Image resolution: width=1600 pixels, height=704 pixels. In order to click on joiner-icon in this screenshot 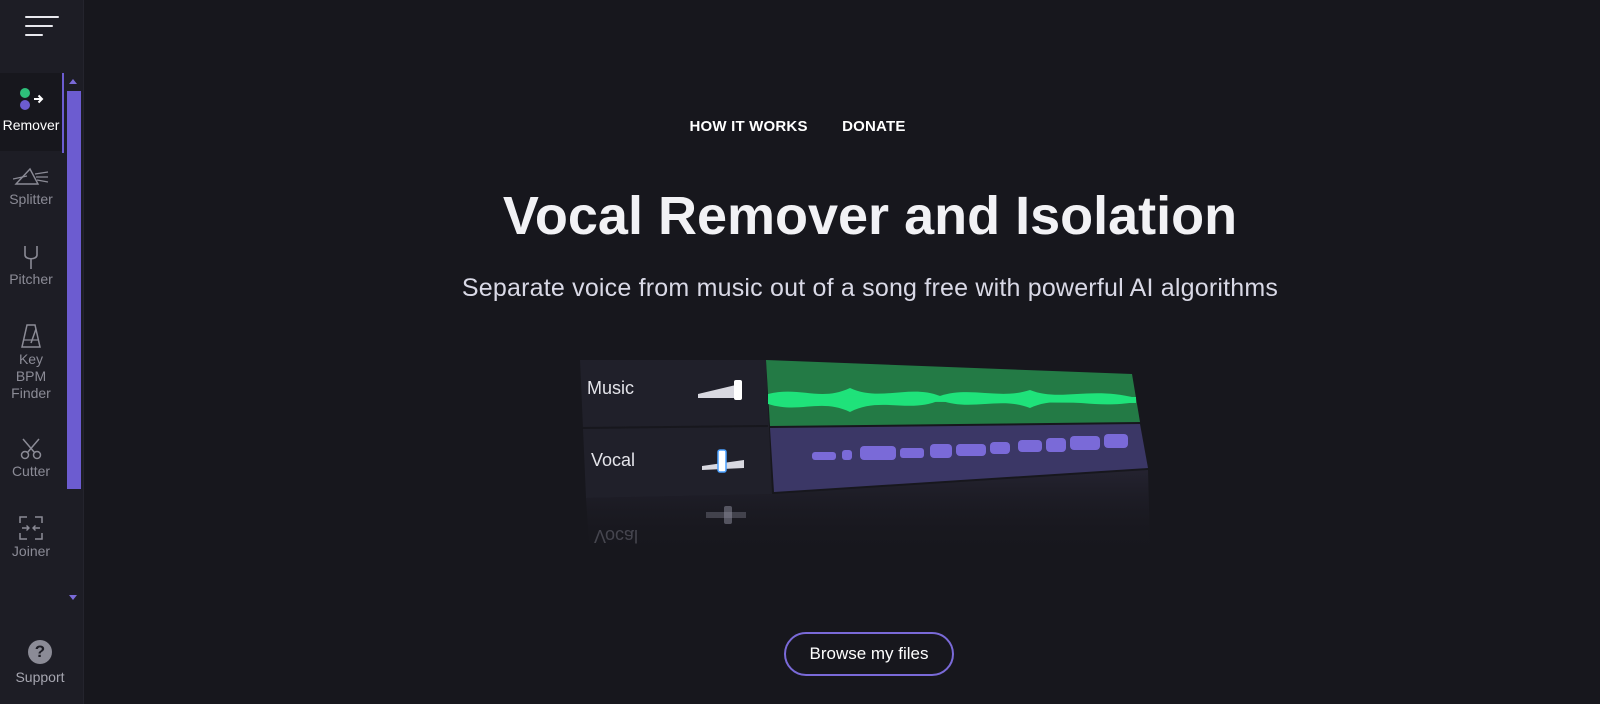, I will do `click(31, 528)`.